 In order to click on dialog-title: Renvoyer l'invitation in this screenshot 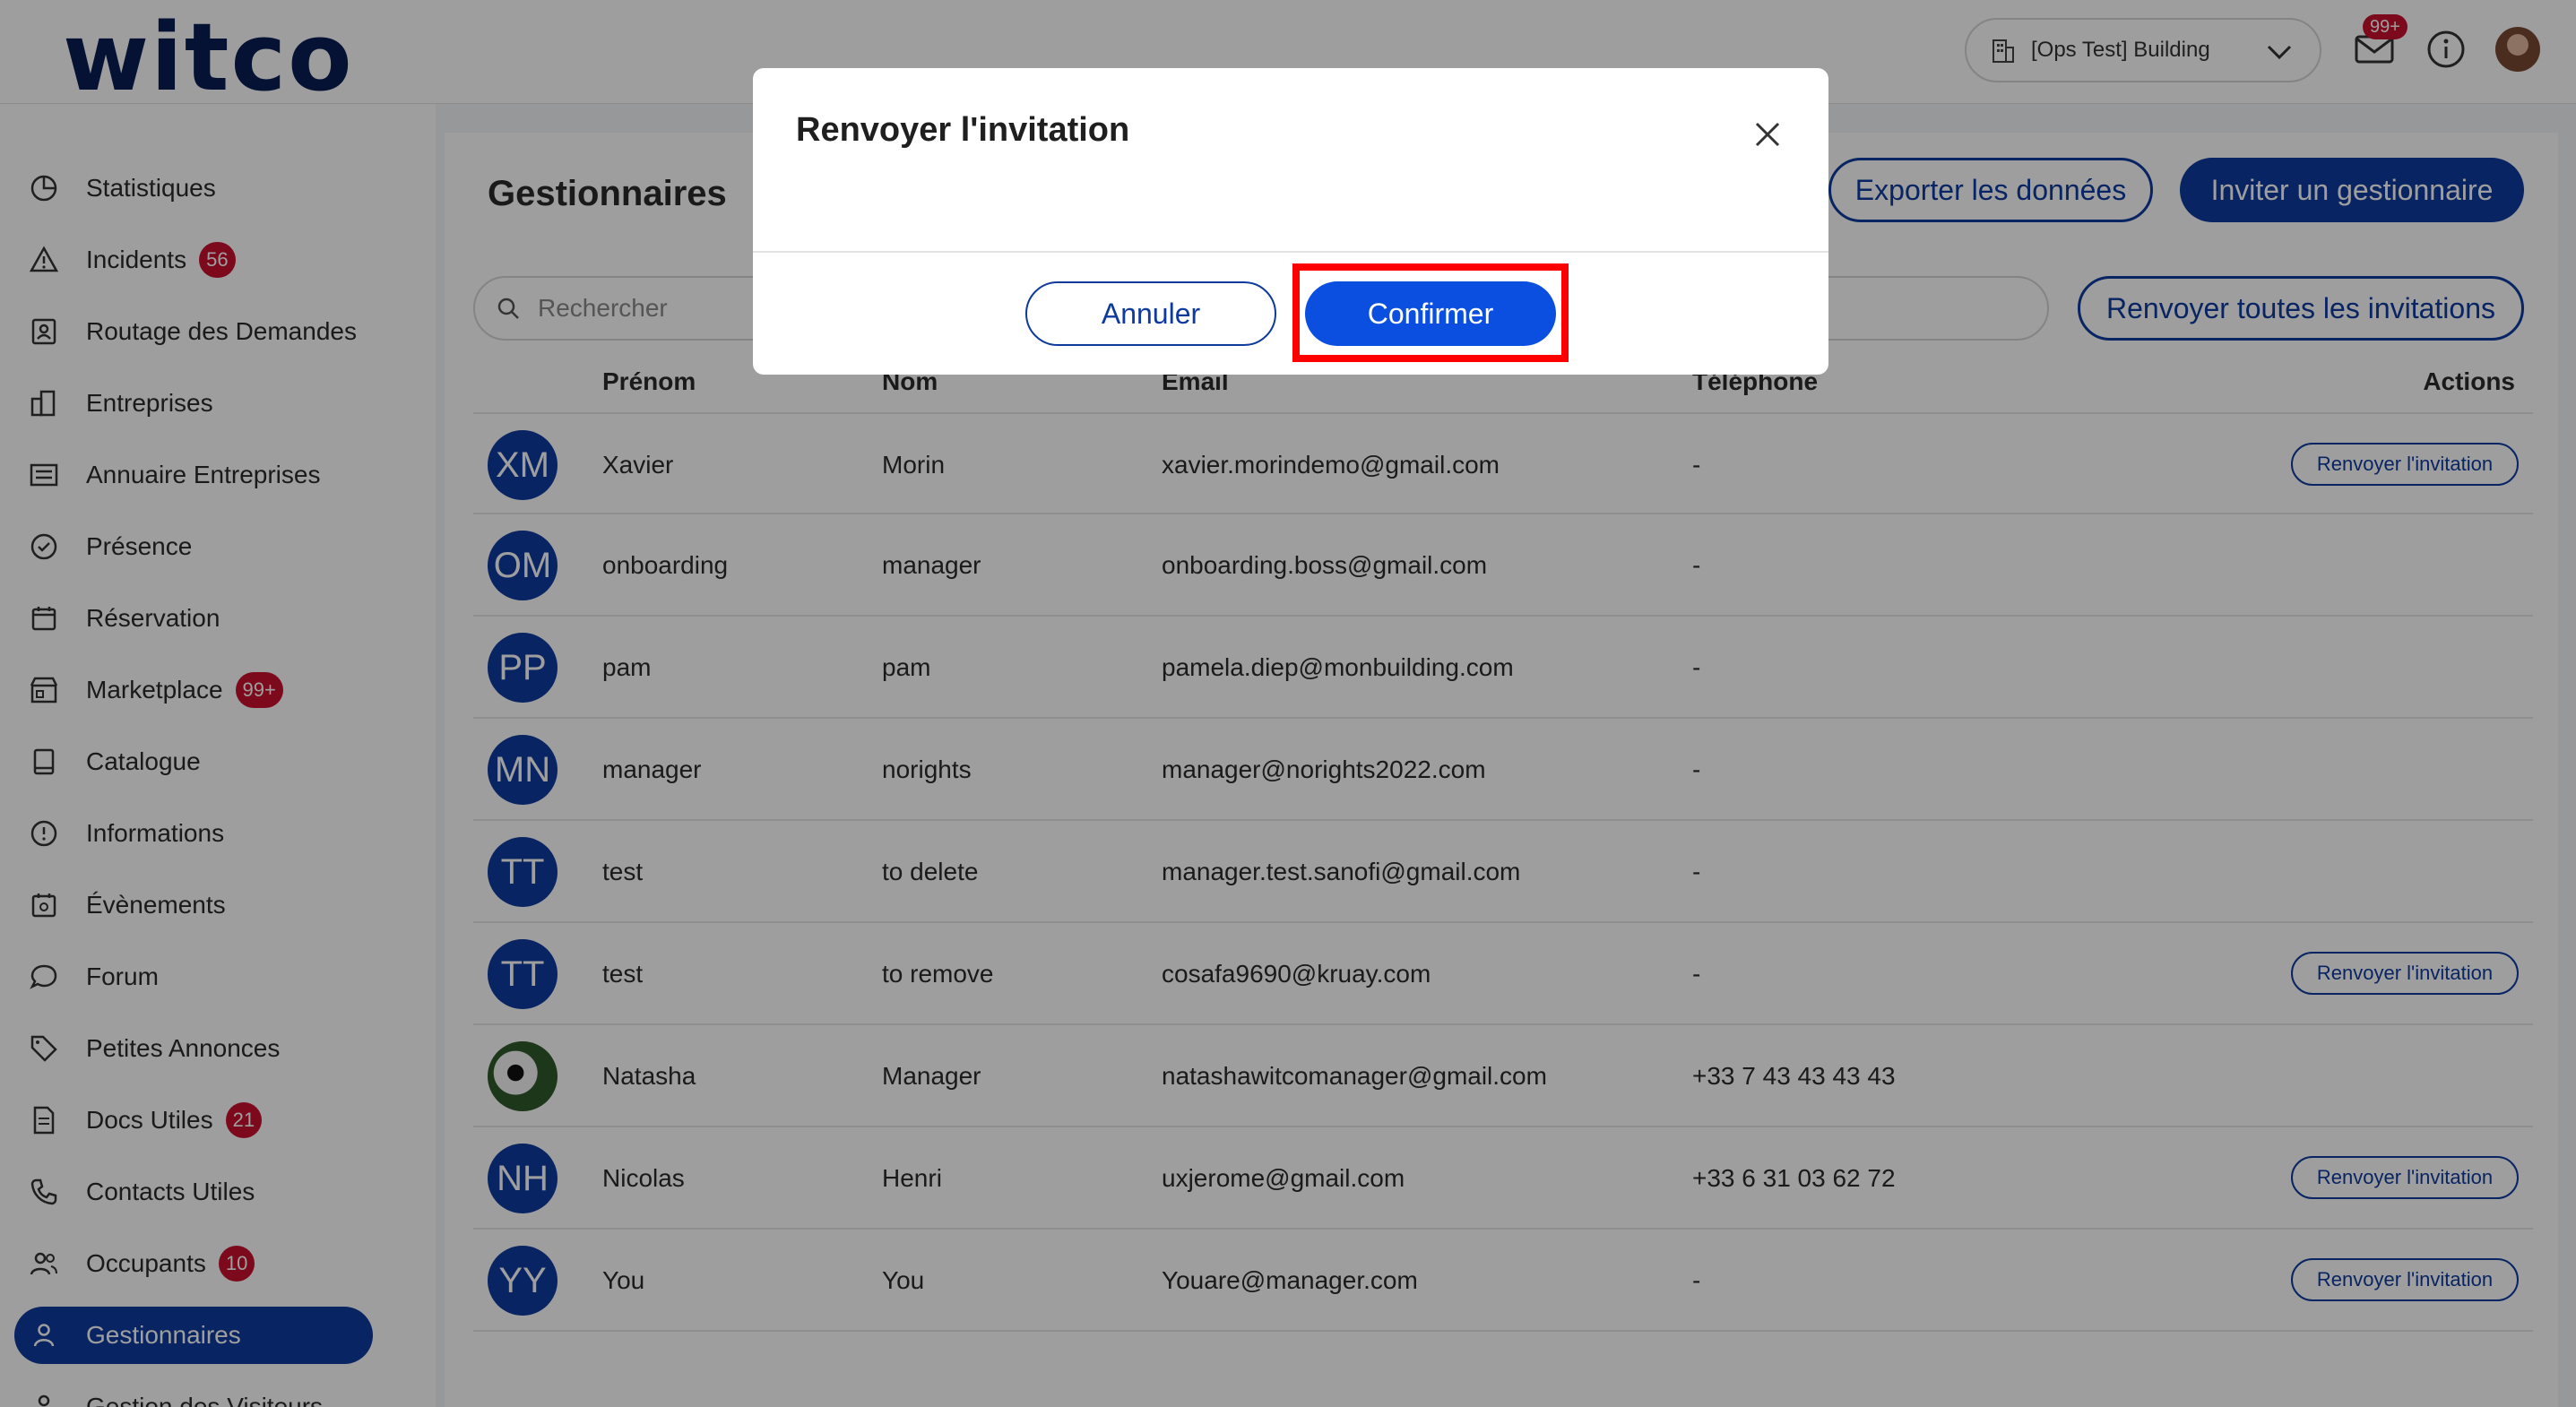, I will do `click(963, 130)`.